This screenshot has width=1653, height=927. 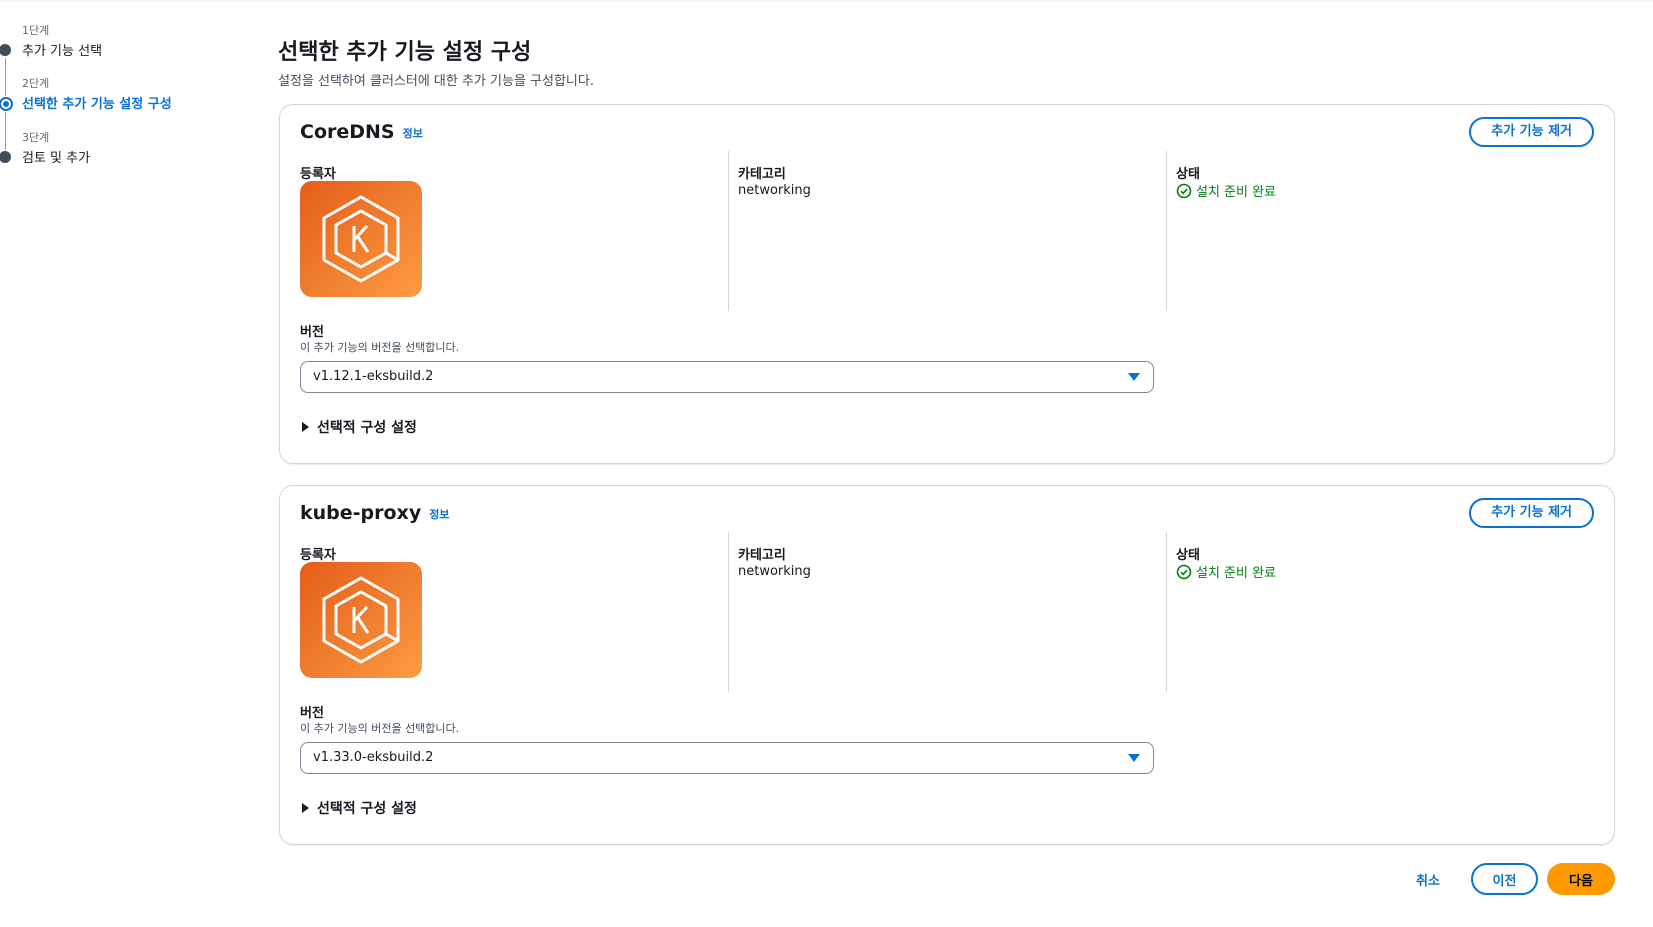 I want to click on step-completed-icon, so click(x=5, y=50).